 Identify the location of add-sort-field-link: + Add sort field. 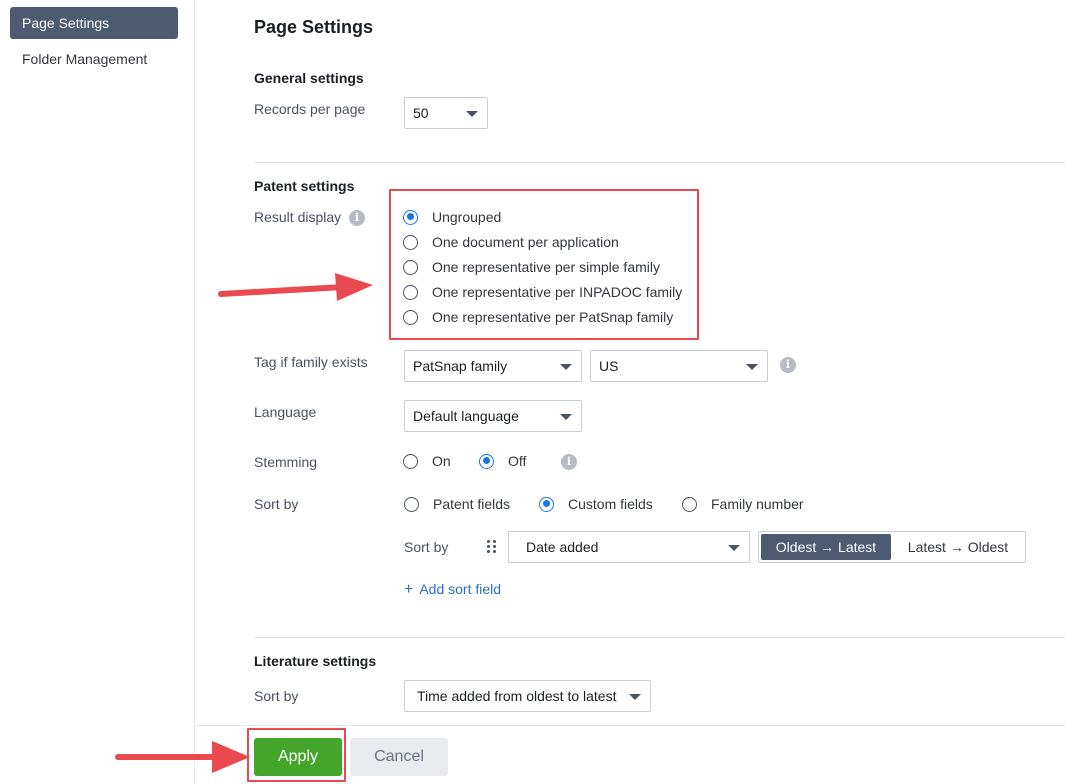
(452, 590).